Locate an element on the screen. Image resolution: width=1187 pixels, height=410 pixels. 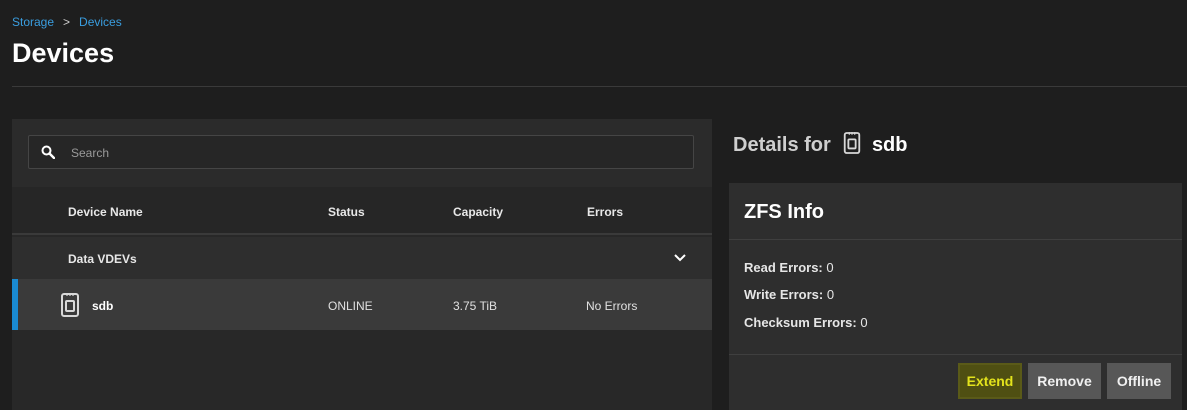
search-box is located at coordinates (361, 152).